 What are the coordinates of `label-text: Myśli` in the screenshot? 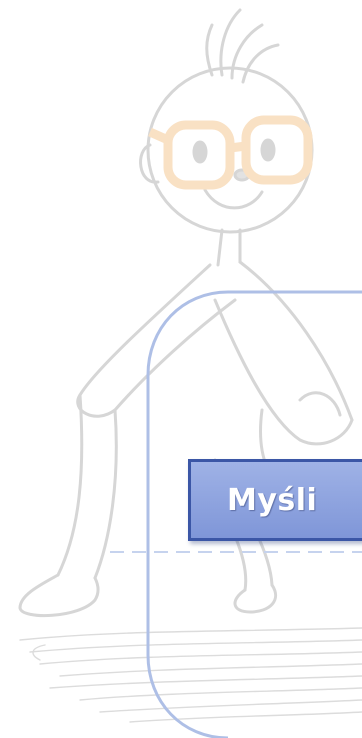 It's located at (272, 500).